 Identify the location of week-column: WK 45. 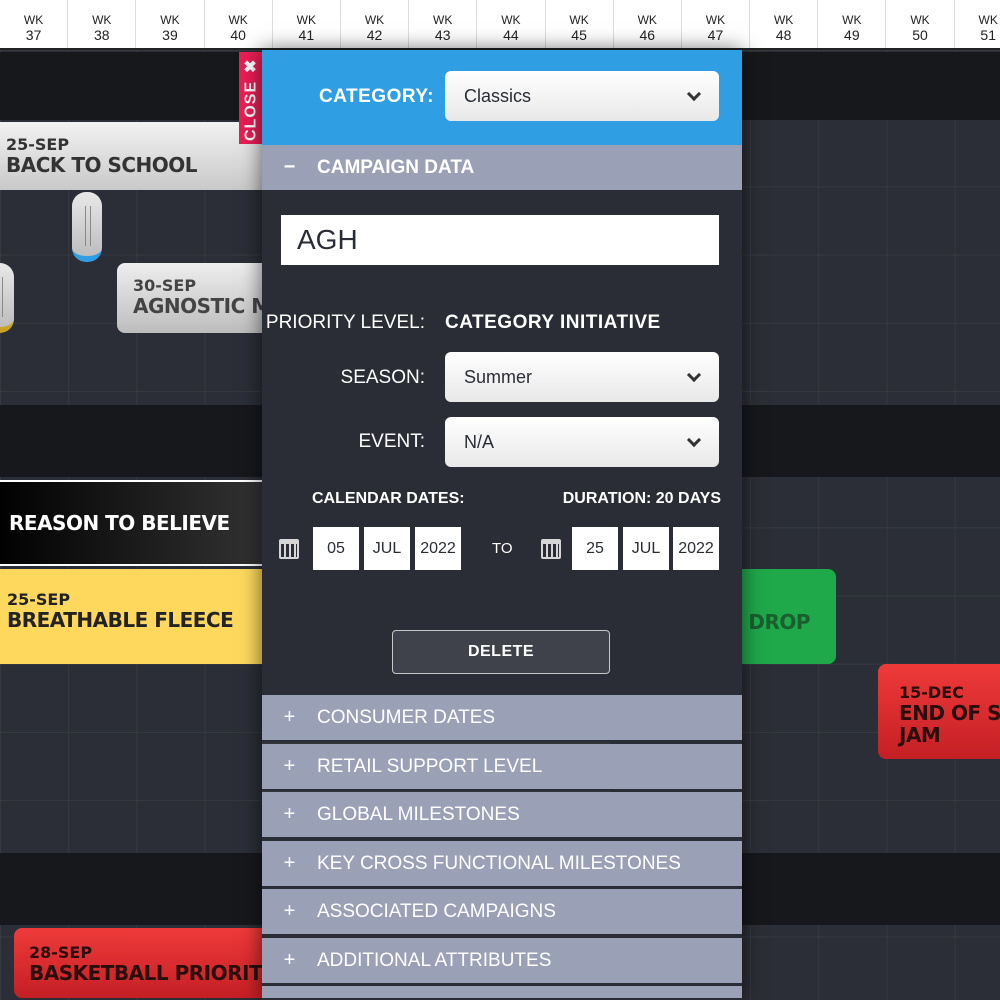
(580, 24).